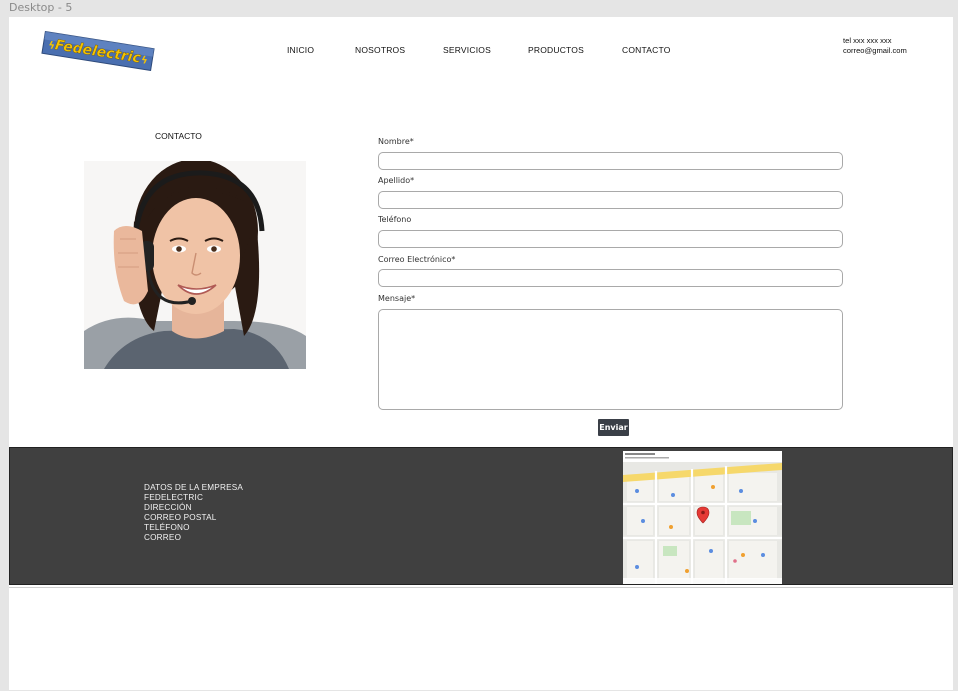 Image resolution: width=958 pixels, height=691 pixels. Describe the element at coordinates (178, 136) in the screenshot. I see `section-title: CONTACTO` at that location.